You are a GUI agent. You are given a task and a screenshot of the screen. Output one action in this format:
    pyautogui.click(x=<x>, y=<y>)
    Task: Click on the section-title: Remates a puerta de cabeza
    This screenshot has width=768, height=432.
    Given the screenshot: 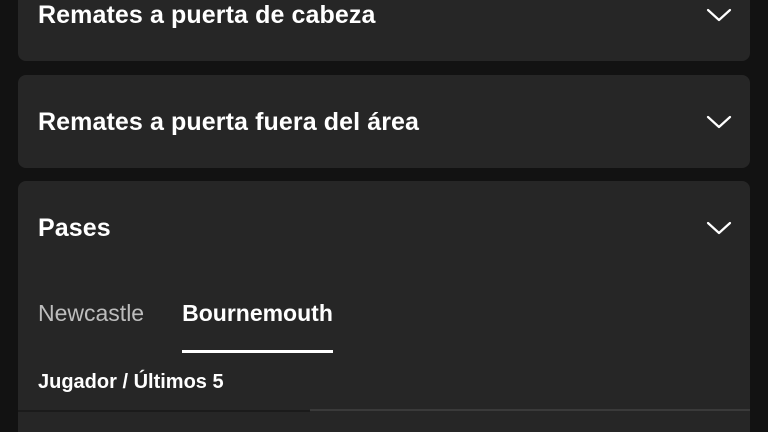 What is the action you would take?
    pyautogui.click(x=207, y=14)
    